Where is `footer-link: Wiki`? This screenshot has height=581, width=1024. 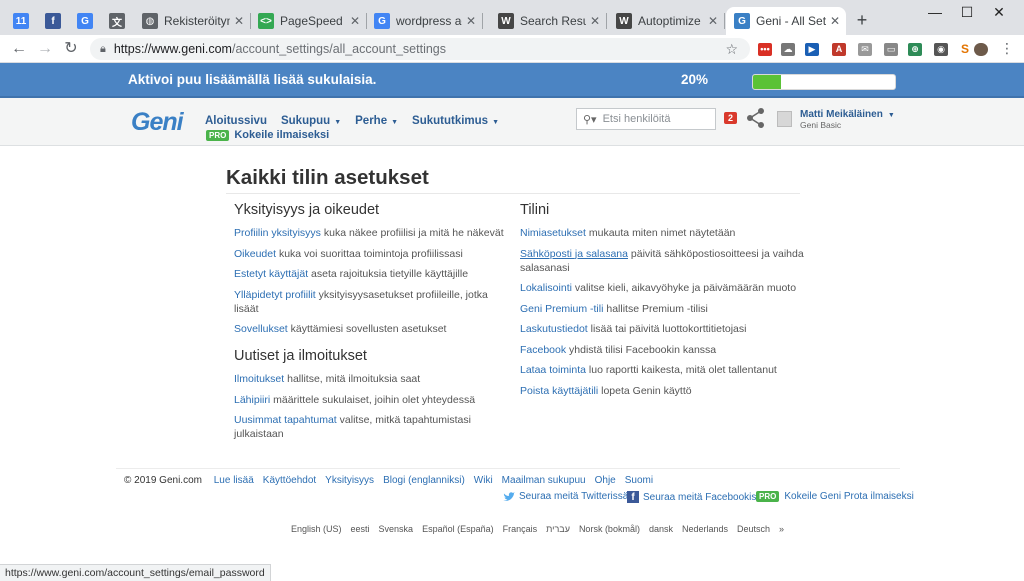 footer-link: Wiki is located at coordinates (483, 480).